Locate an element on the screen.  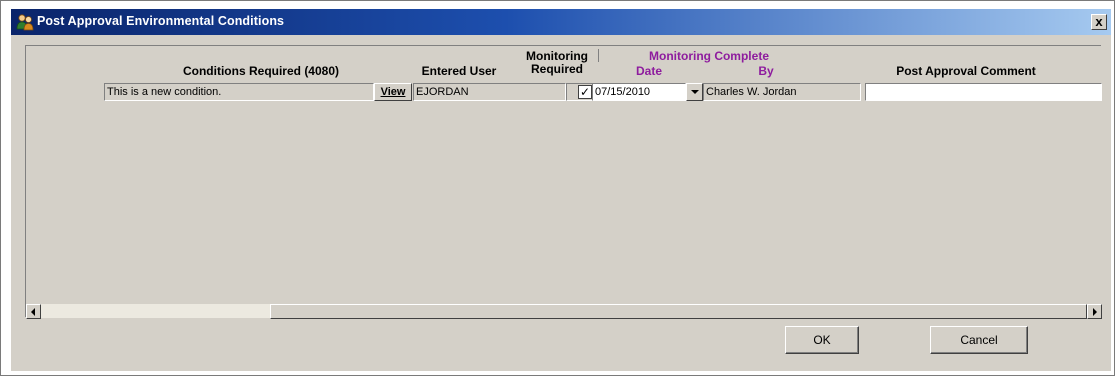
date-dropdown-button is located at coordinates (694, 92).